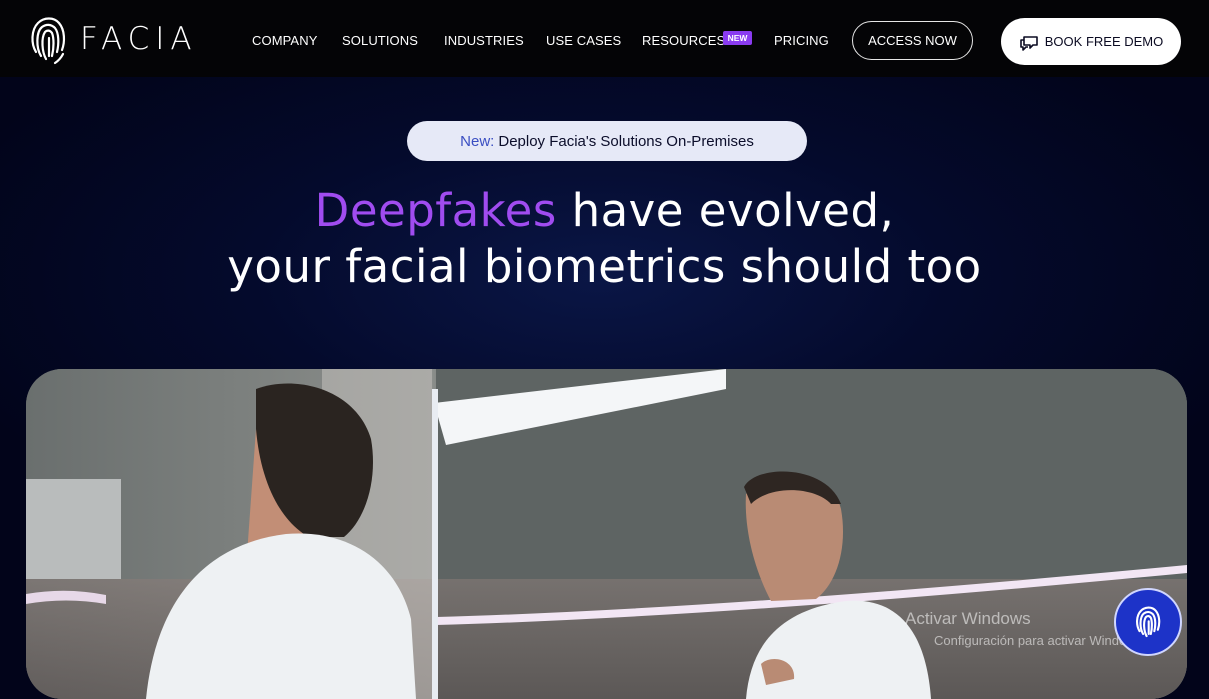  What do you see at coordinates (725, 210) in the screenshot?
I see `hero-line-1-rest: have evolved,` at bounding box center [725, 210].